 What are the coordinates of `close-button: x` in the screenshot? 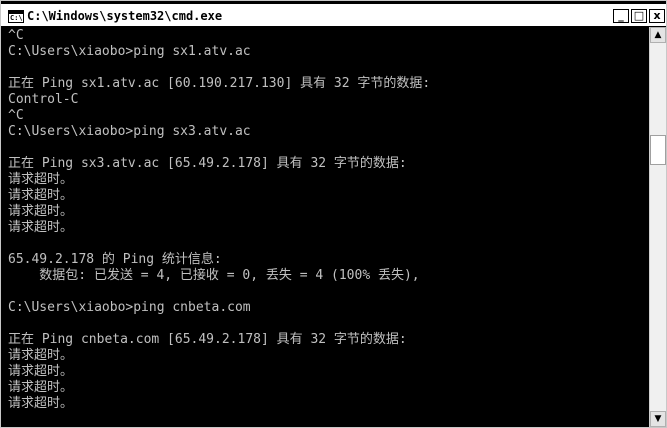 It's located at (657, 16).